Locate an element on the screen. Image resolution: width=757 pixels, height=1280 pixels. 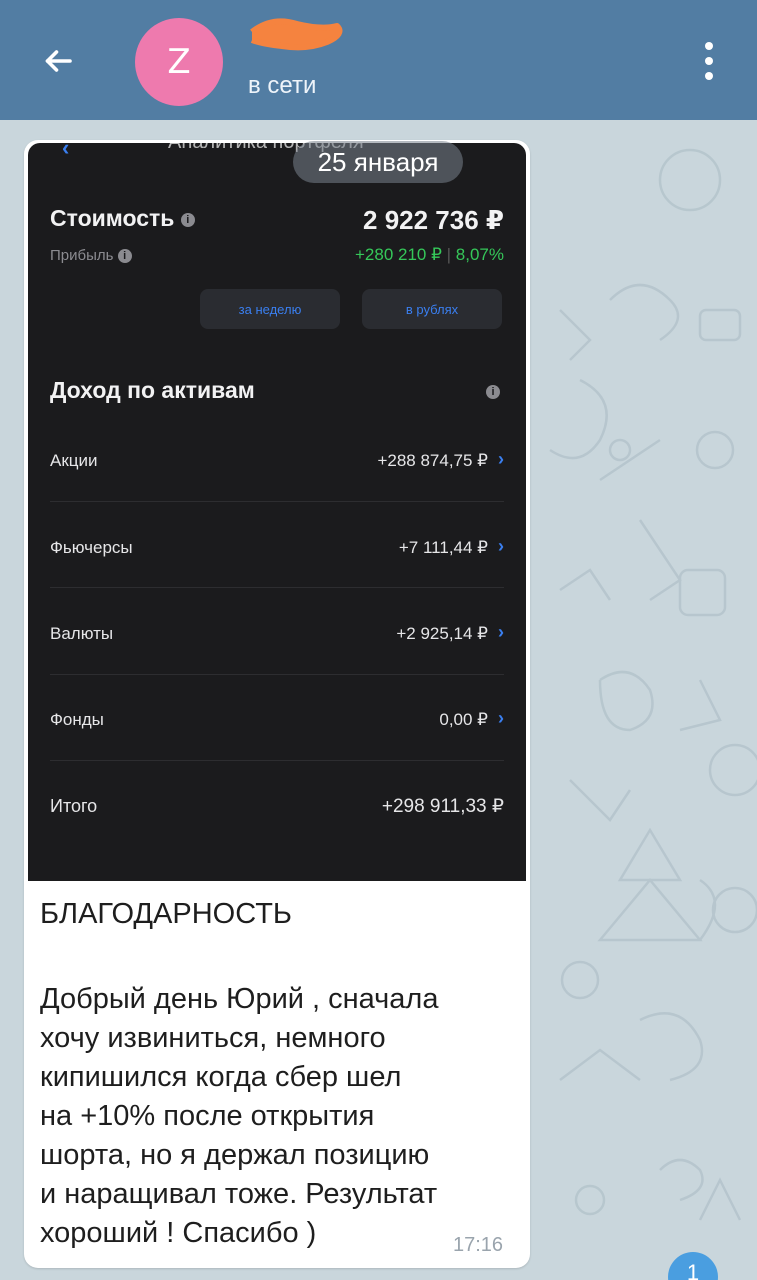
avatar: Z is located at coordinates (179, 62).